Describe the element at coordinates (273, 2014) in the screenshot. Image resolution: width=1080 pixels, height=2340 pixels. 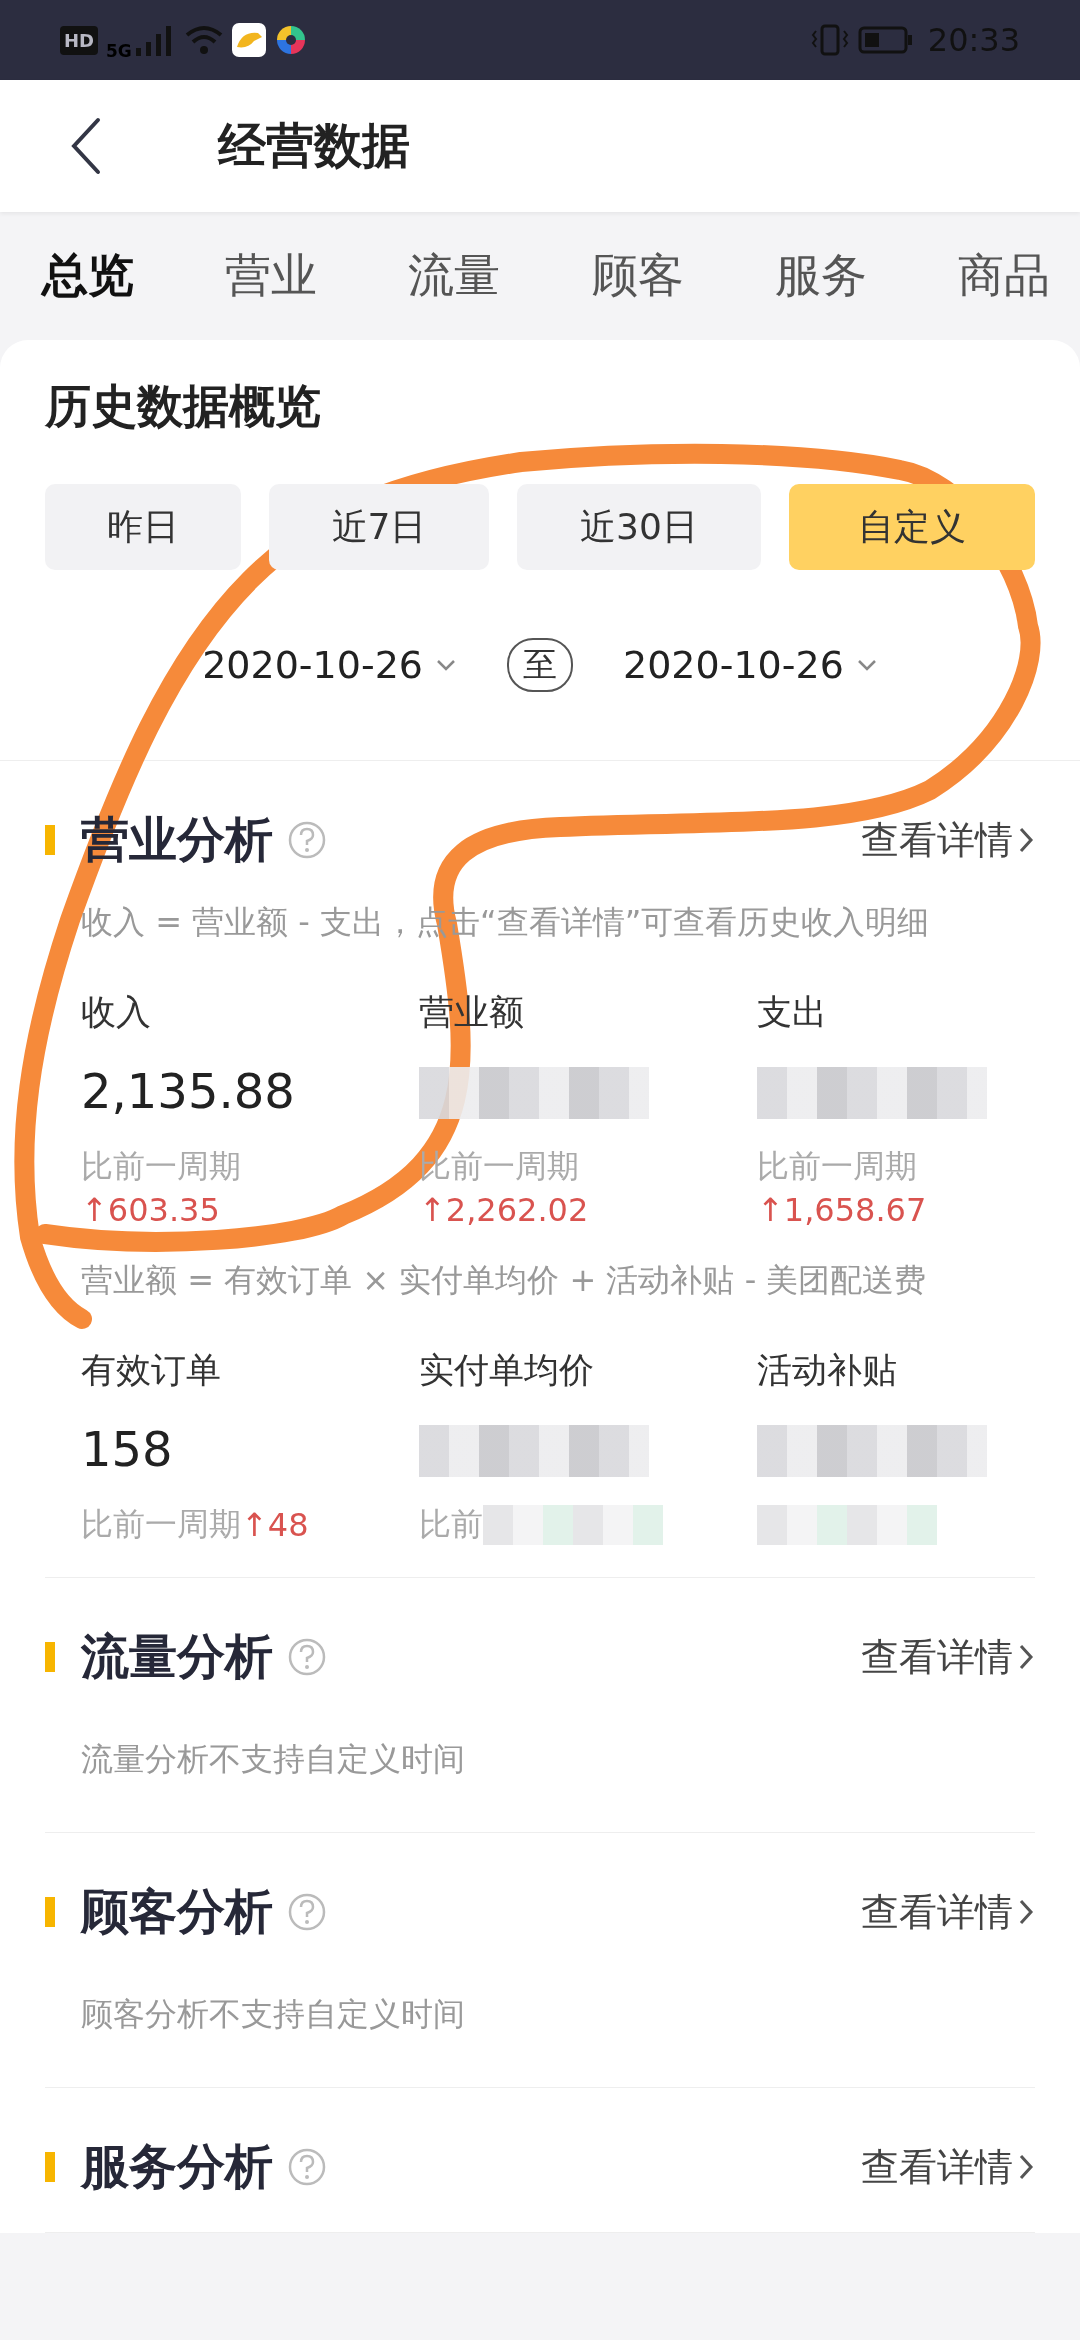
I see `hint-text: 顾客分析不支持自定义时间` at that location.